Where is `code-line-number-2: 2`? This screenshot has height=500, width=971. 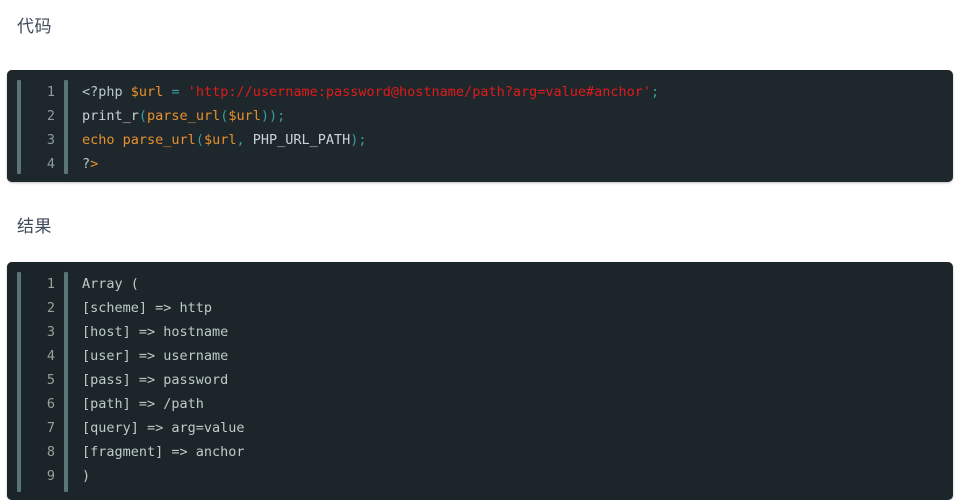
code-line-number-2: 2 is located at coordinates (50, 116).